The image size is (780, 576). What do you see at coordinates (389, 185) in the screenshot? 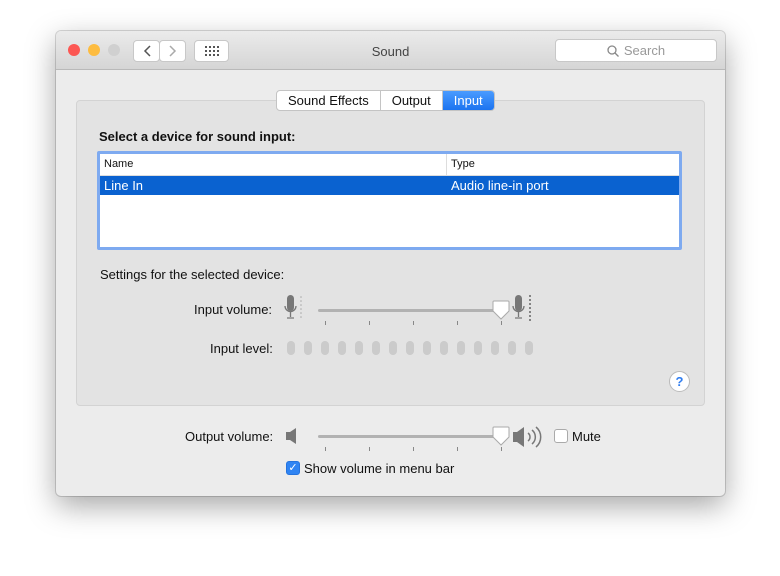
I see `table-row: Line In Audio line-in port` at bounding box center [389, 185].